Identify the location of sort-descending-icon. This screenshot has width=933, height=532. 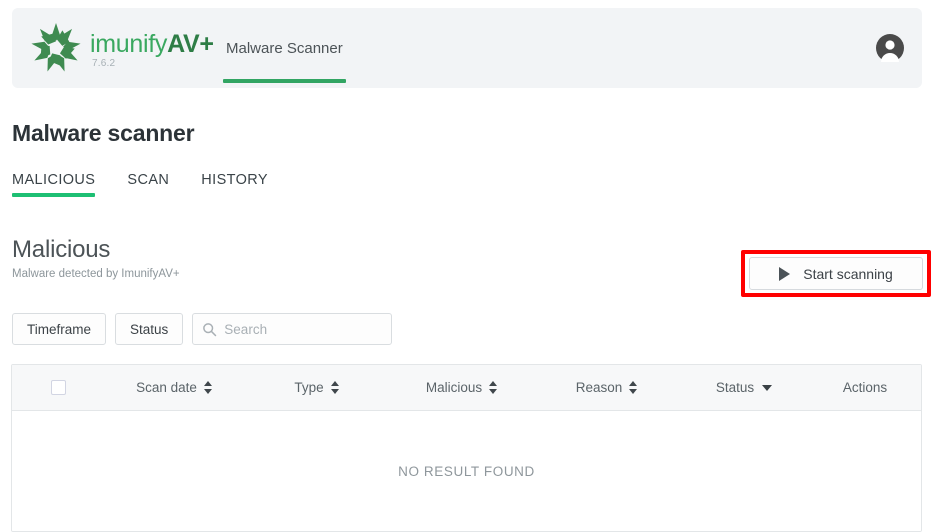
(767, 387).